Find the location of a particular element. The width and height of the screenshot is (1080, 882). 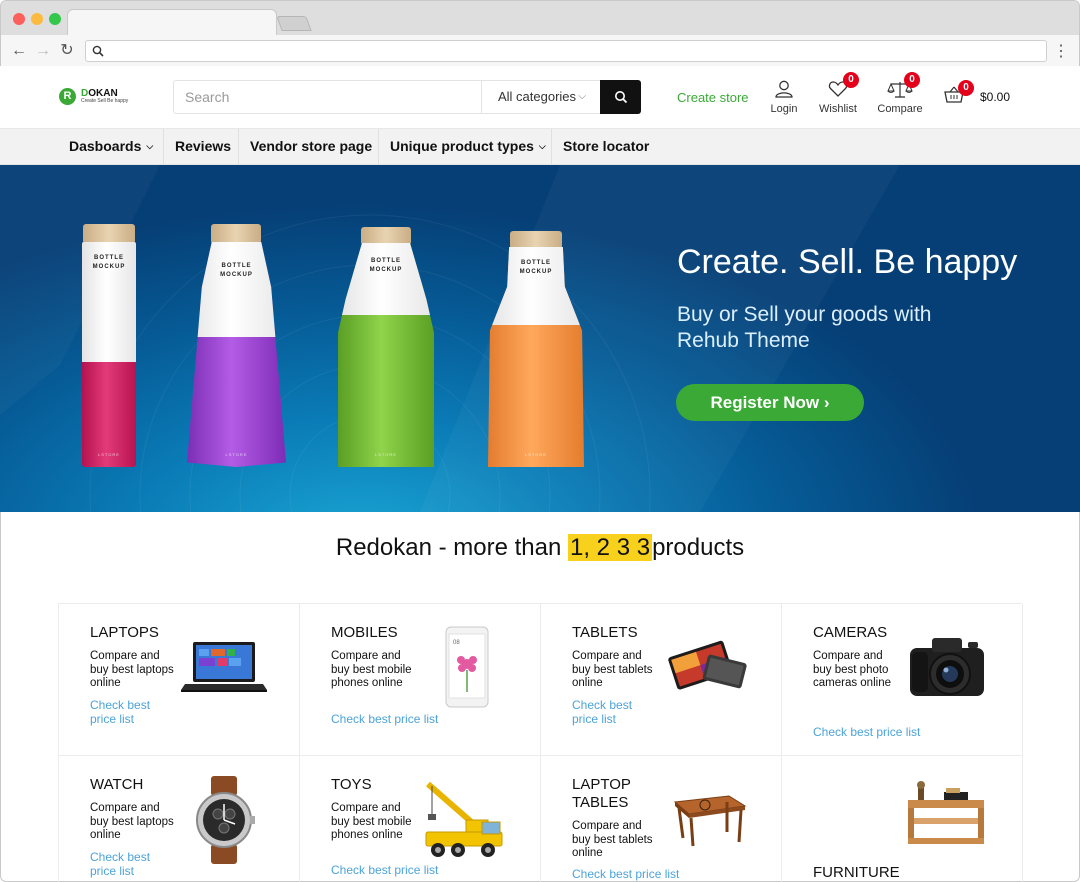

cart-button: 0 is located at coordinates (958, 93).